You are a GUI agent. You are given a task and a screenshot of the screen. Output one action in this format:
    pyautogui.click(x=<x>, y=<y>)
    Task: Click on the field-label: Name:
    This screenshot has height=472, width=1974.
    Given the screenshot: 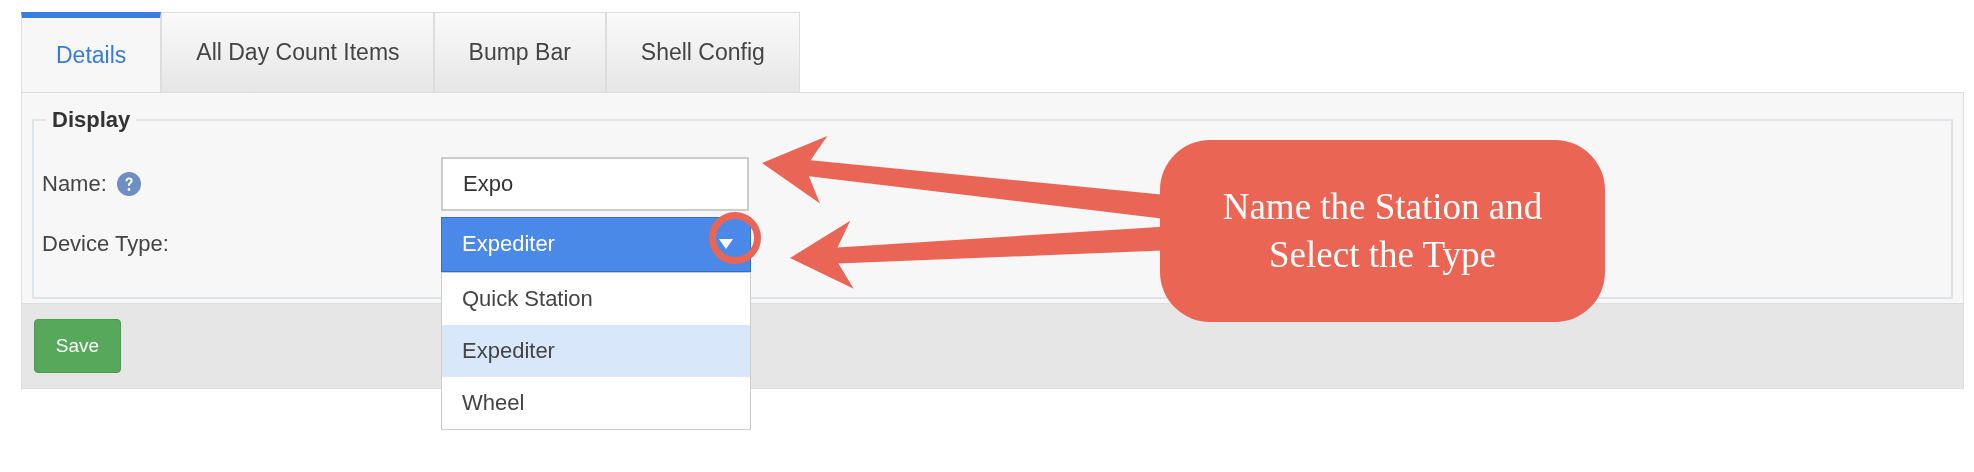 What is the action you would take?
    pyautogui.click(x=74, y=184)
    